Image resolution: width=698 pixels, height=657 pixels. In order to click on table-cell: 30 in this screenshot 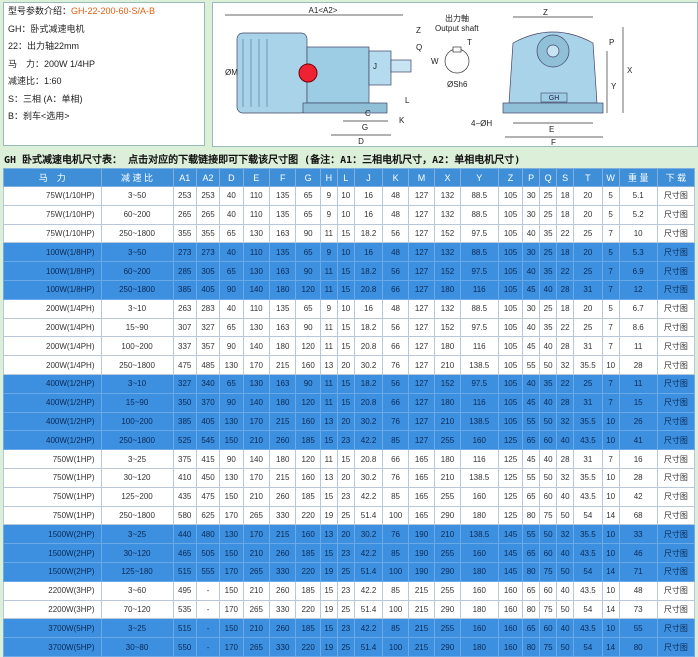, I will do `click(531, 252)`.